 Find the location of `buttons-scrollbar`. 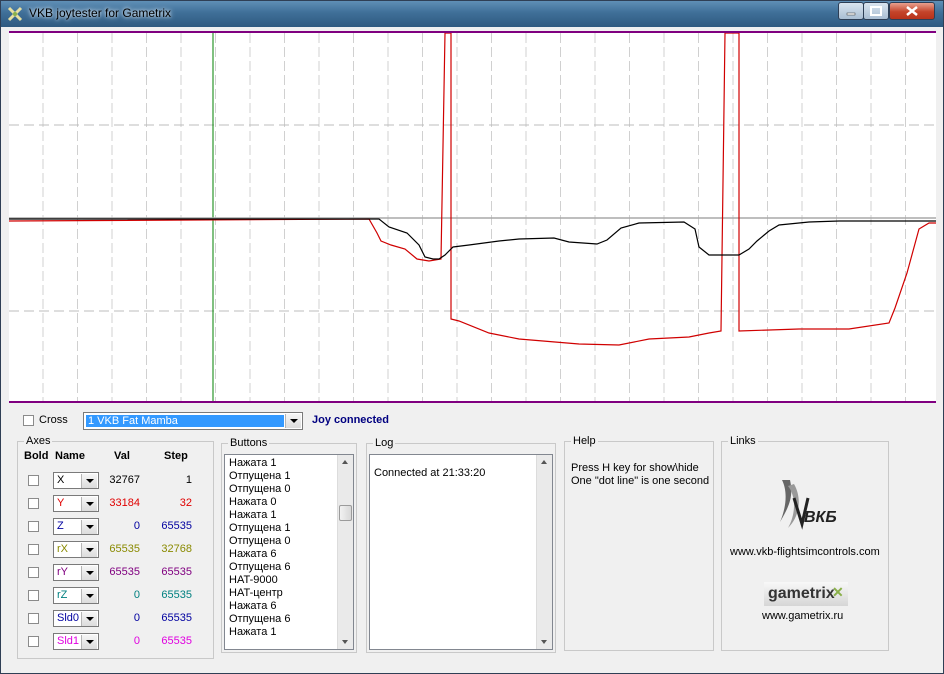

buttons-scrollbar is located at coordinates (345, 552).